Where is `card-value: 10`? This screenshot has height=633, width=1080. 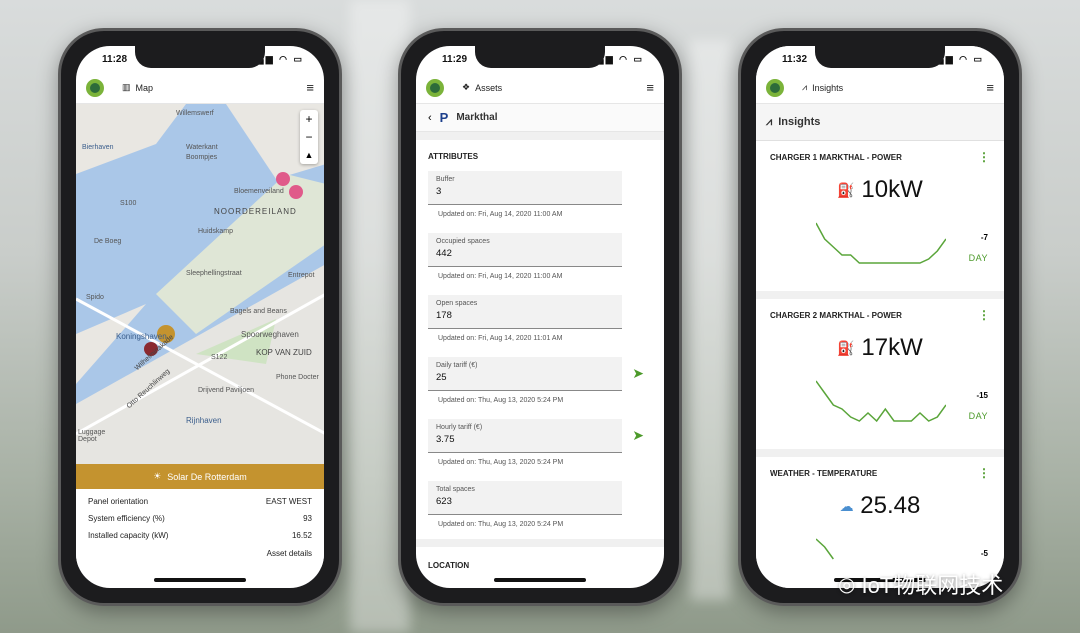 card-value: 10 is located at coordinates (875, 189).